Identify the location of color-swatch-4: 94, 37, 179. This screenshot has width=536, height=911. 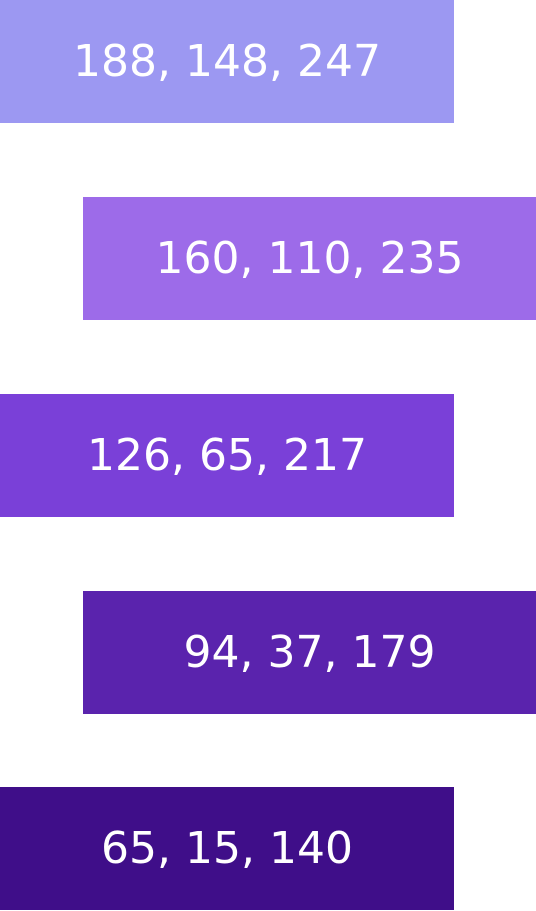
(309, 652).